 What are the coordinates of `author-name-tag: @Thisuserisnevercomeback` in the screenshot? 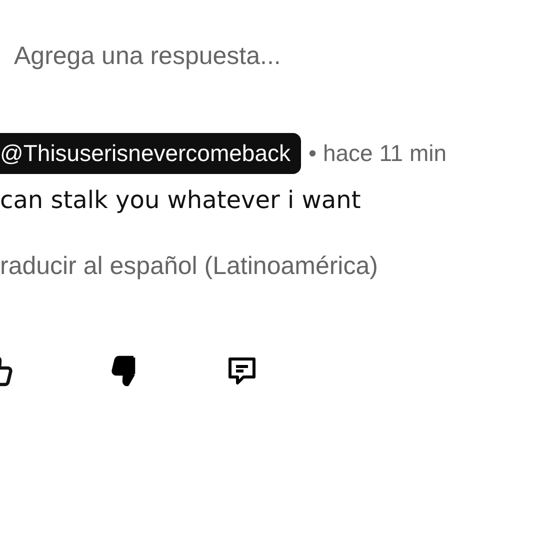 It's located at (150, 153).